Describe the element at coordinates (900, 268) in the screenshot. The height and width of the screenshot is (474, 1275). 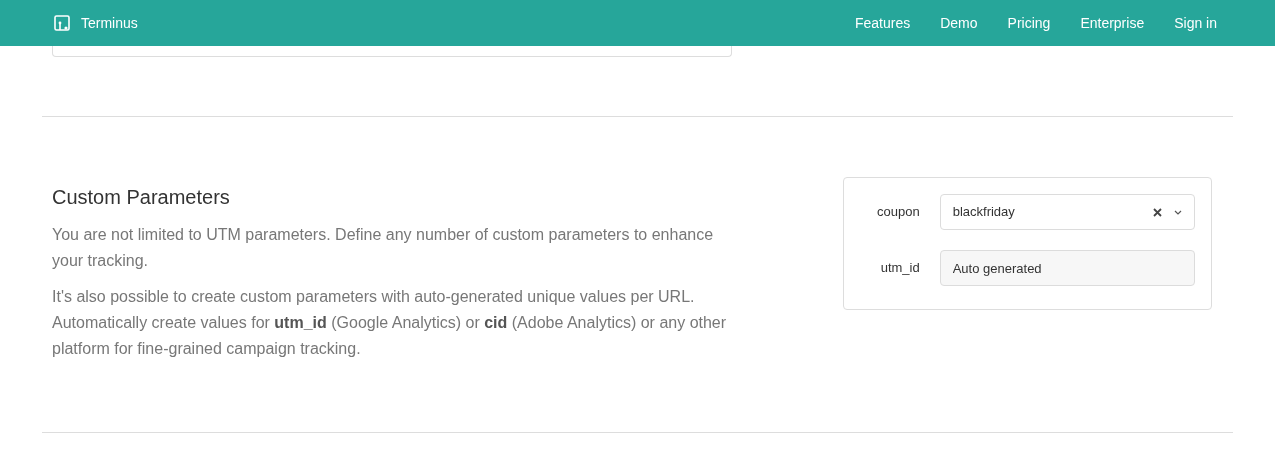
I see `field-label: utm_id` at that location.